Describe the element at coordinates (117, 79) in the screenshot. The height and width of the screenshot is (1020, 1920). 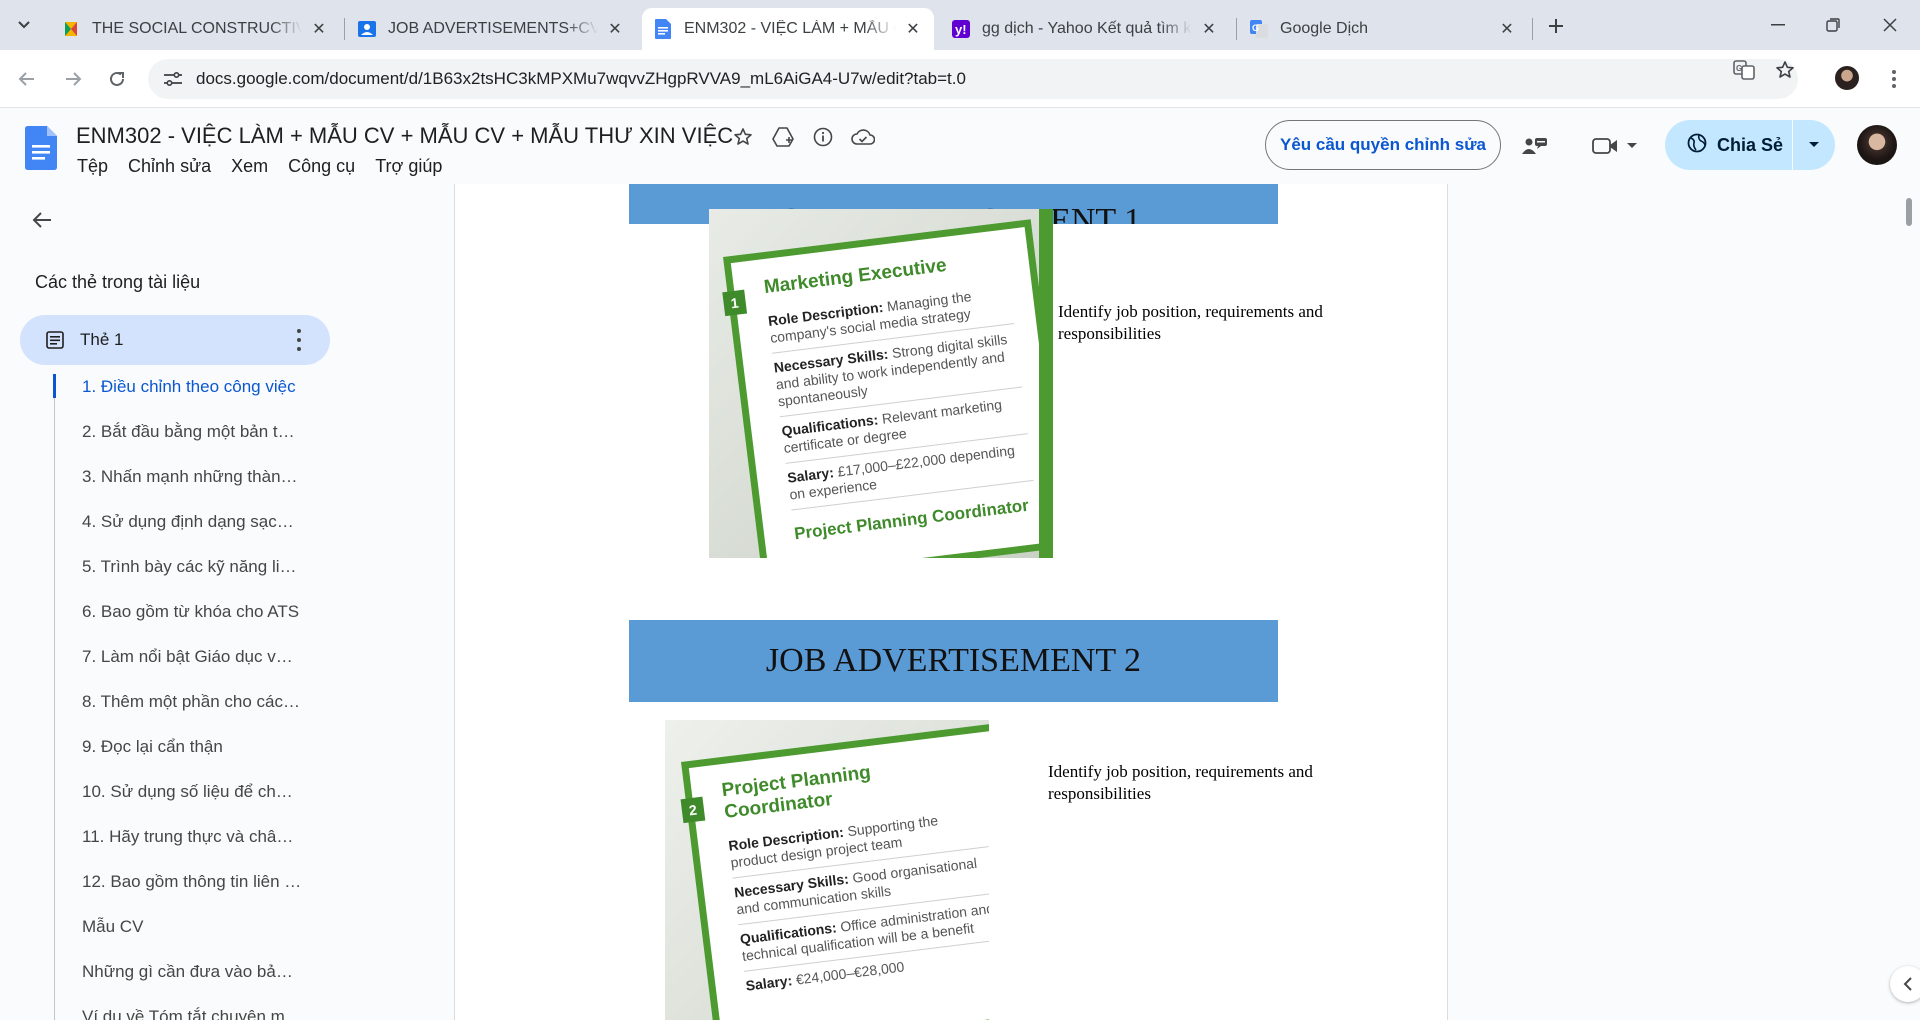
I see `reload-button` at that location.